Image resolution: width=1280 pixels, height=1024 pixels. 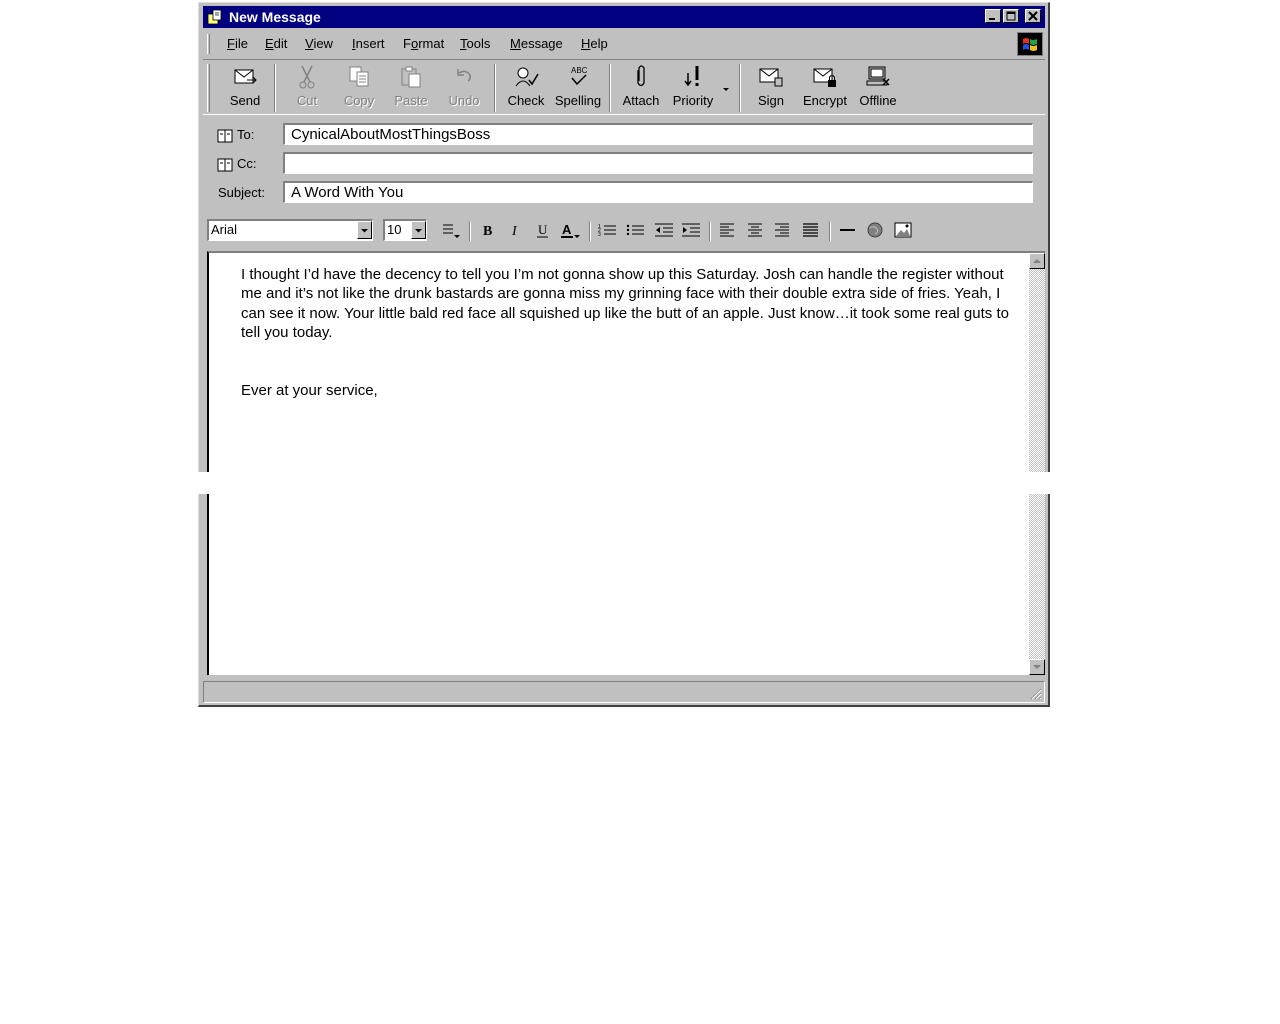 I want to click on maximize-button, so click(x=1011, y=16).